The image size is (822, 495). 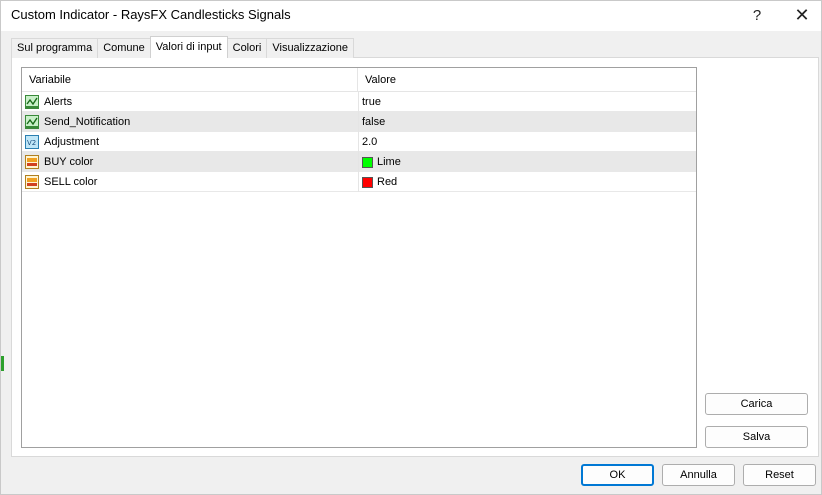 I want to click on value-icon: V2, so click(x=32, y=142).